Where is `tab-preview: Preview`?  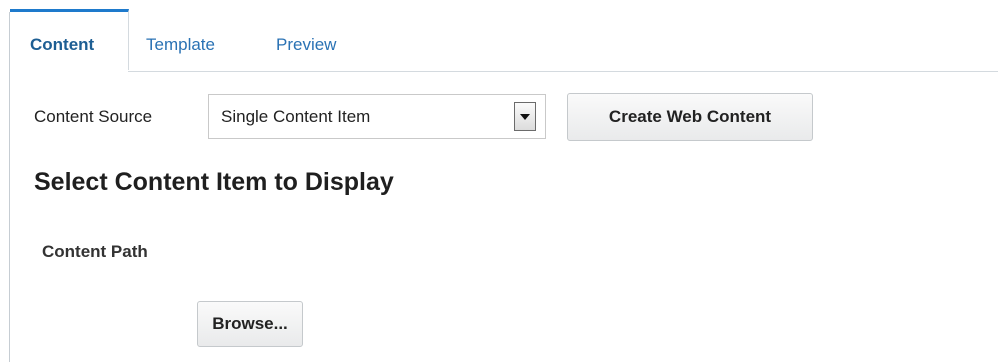 tab-preview: Preview is located at coordinates (321, 41).